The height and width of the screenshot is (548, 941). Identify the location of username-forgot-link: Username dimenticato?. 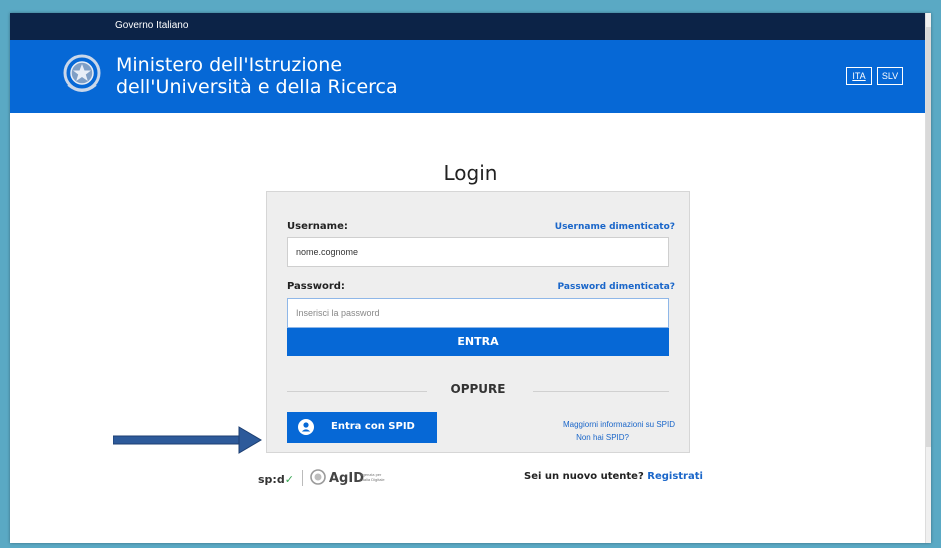
(615, 227).